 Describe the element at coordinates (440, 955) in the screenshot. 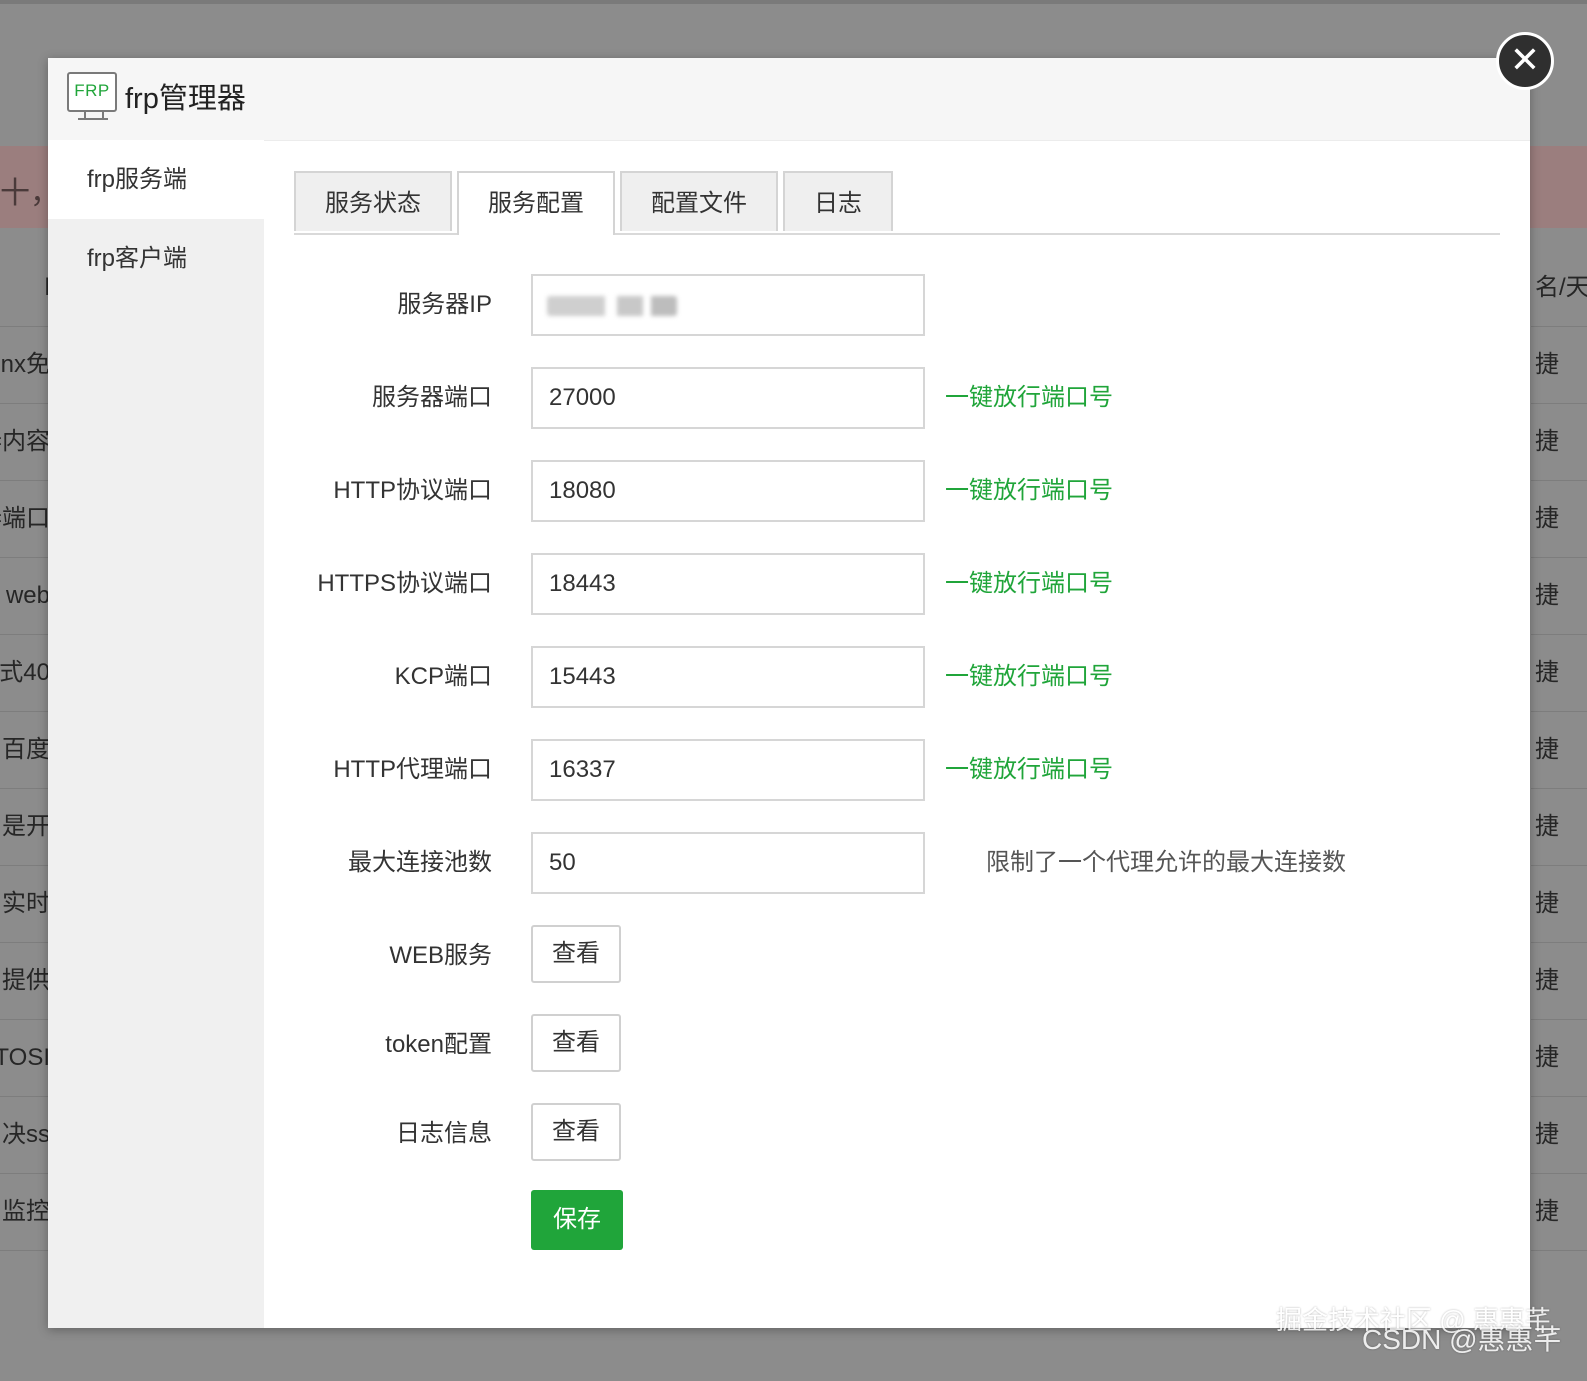

I see `web-service-label: WEB服务` at that location.